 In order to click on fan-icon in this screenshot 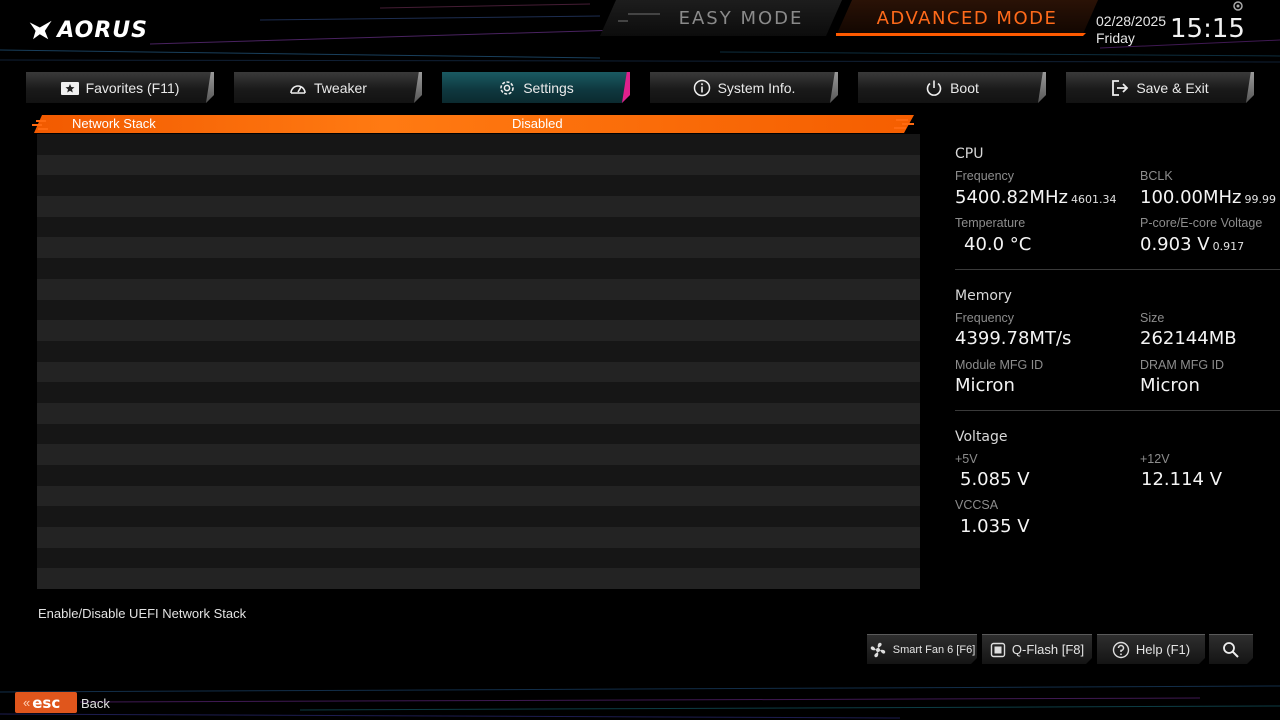, I will do `click(878, 650)`.